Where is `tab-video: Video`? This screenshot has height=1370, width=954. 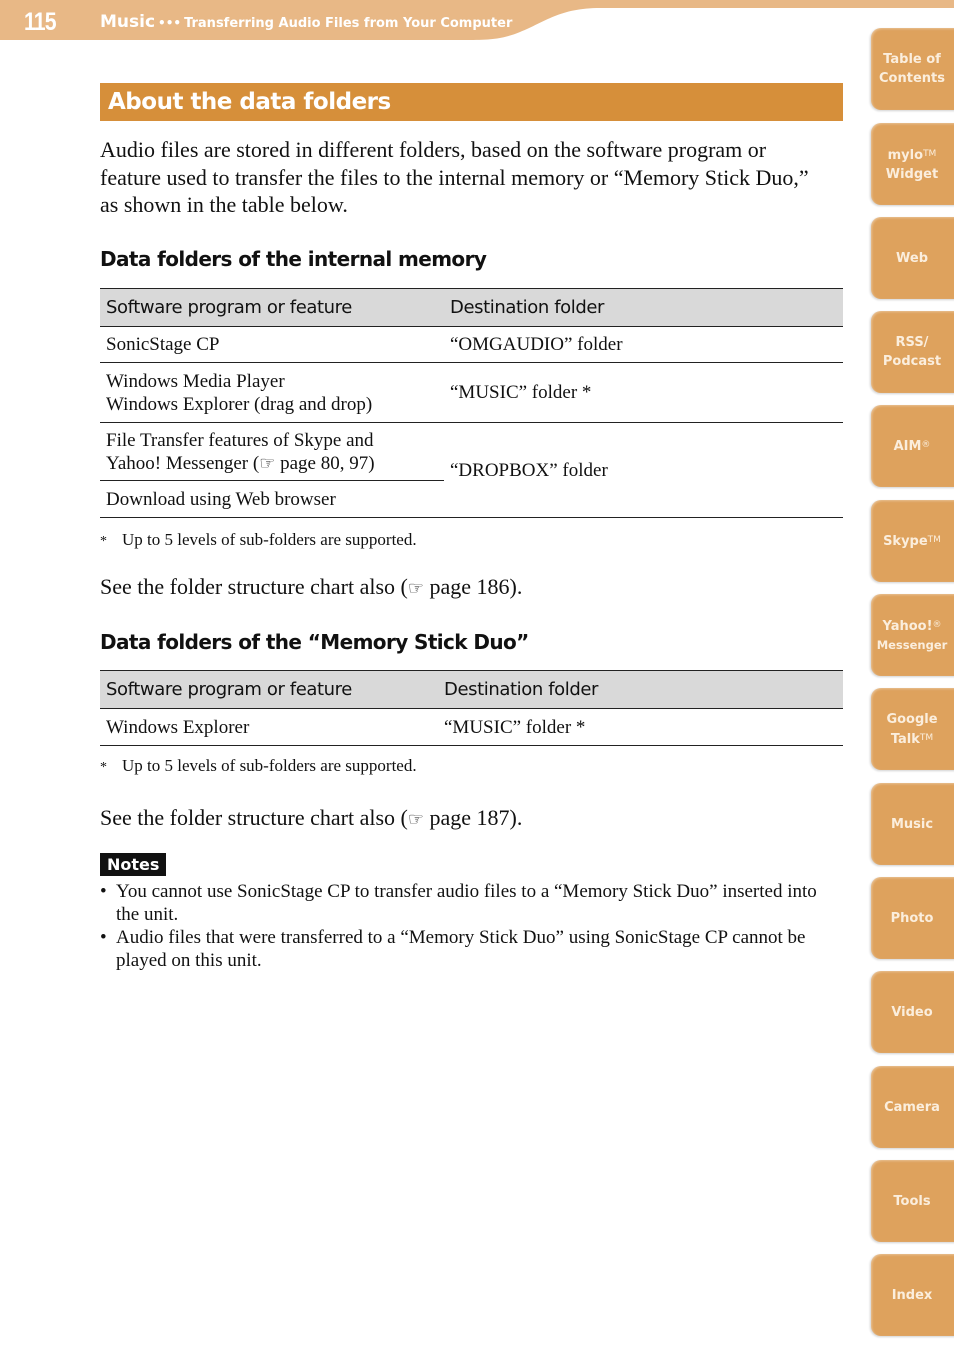
tab-video: Video is located at coordinates (912, 1012).